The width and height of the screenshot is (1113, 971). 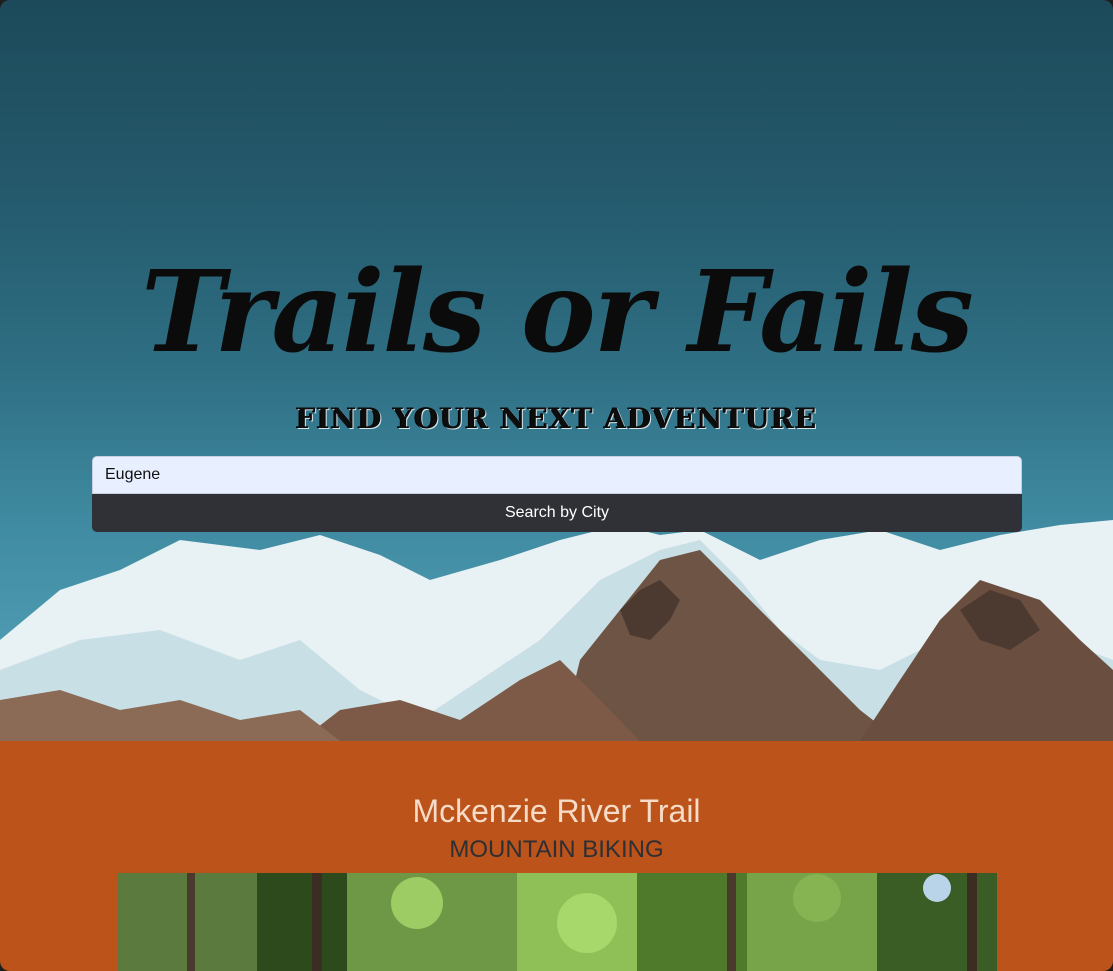 What do you see at coordinates (557, 513) in the screenshot?
I see `search-by-city-button: Search by City` at bounding box center [557, 513].